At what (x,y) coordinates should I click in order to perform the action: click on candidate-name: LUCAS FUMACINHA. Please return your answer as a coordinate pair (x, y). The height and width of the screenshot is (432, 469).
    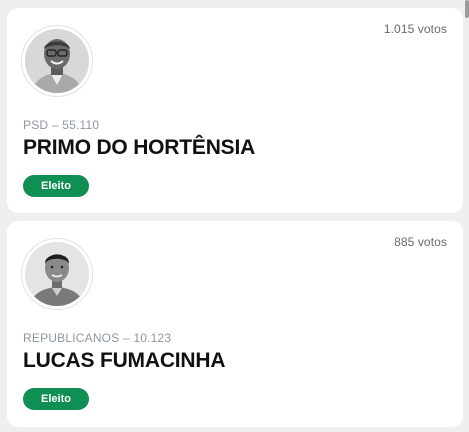
    Looking at the image, I should click on (124, 360).